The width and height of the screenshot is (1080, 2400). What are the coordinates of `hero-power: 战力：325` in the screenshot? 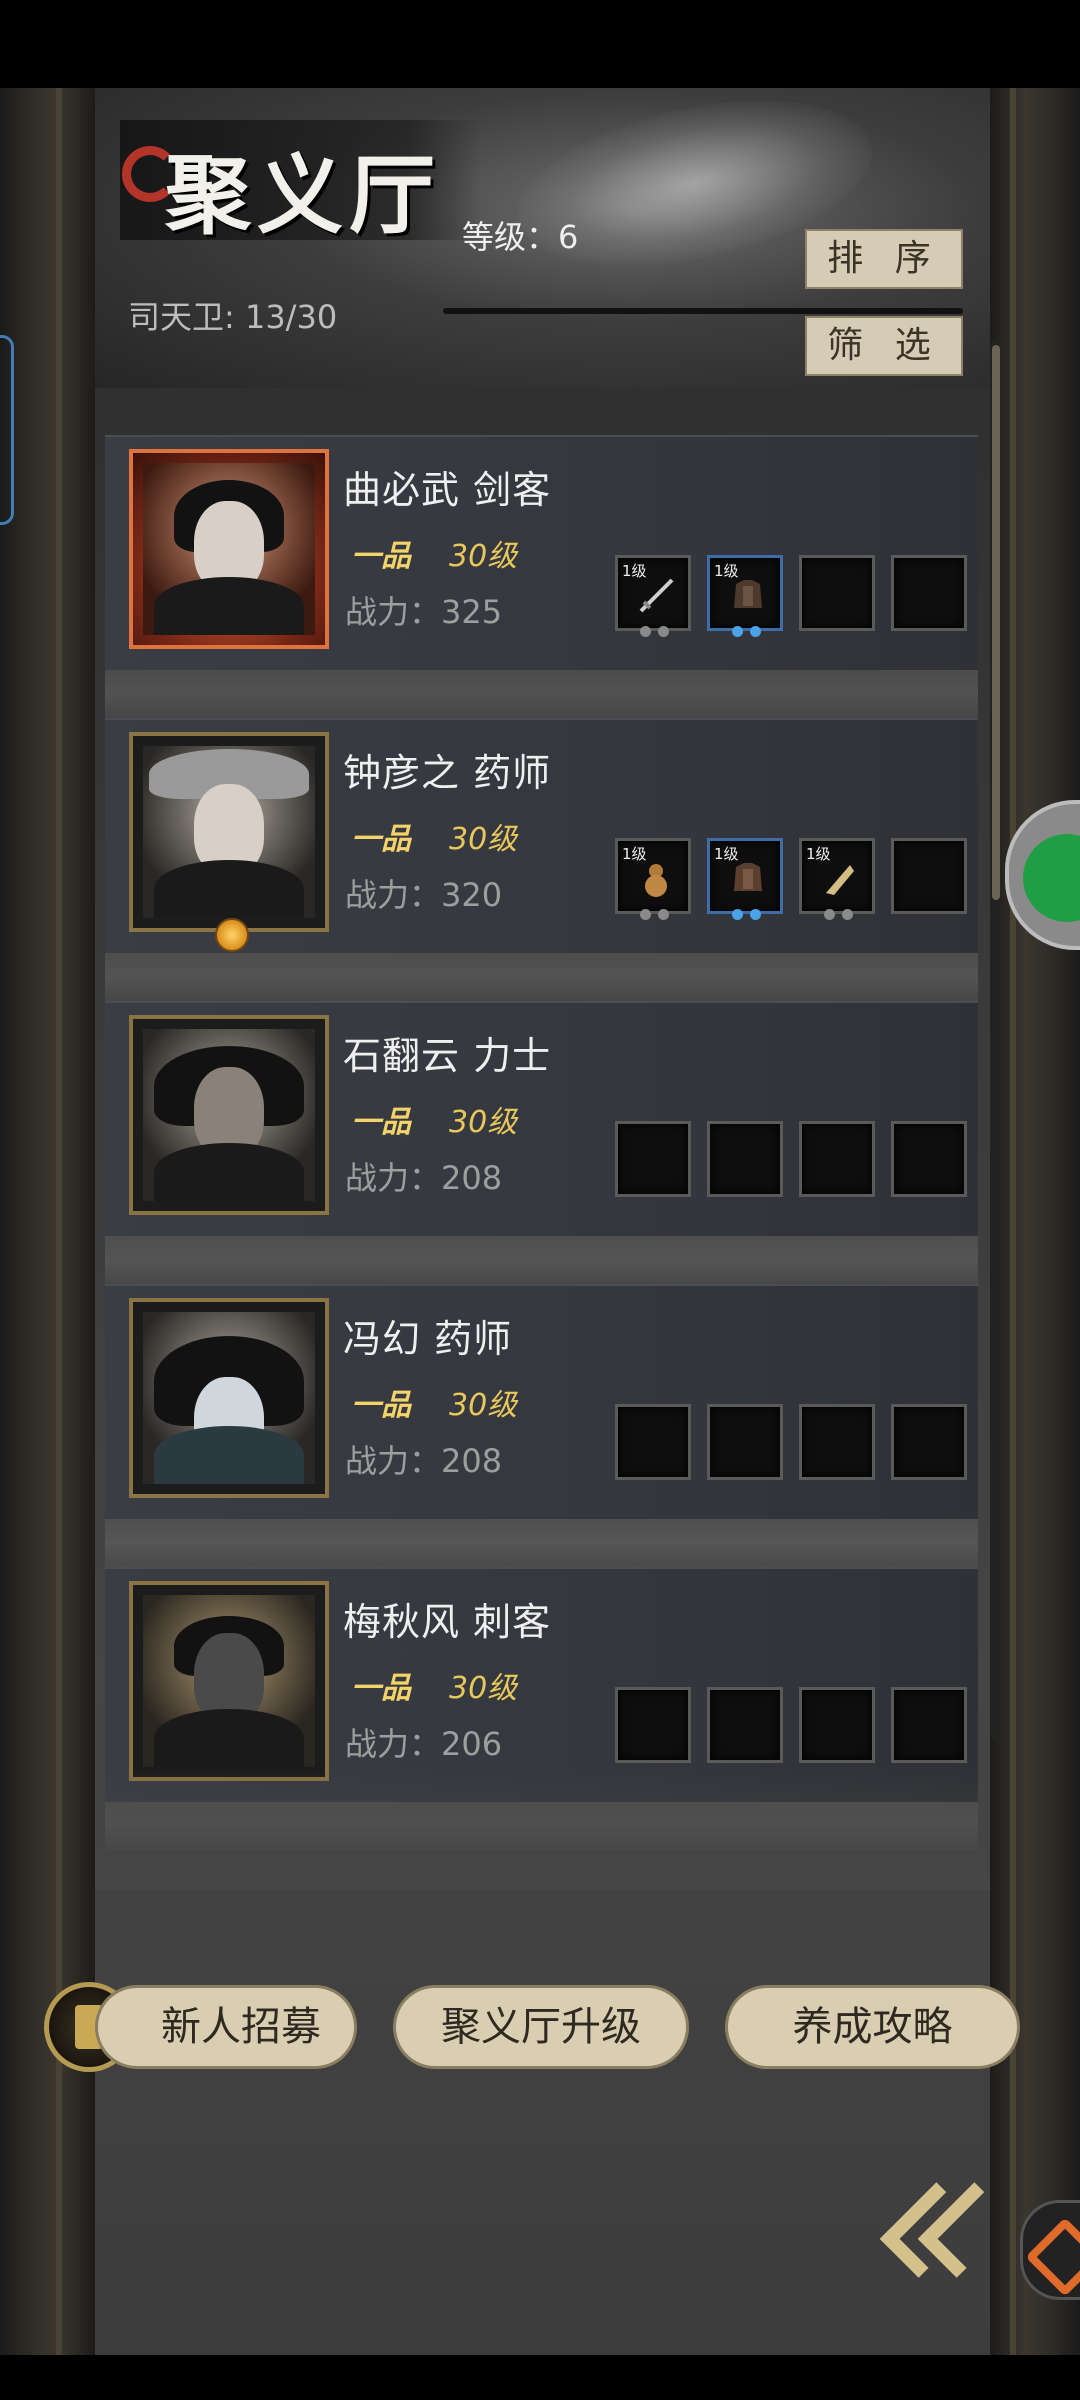 It's located at (424, 612).